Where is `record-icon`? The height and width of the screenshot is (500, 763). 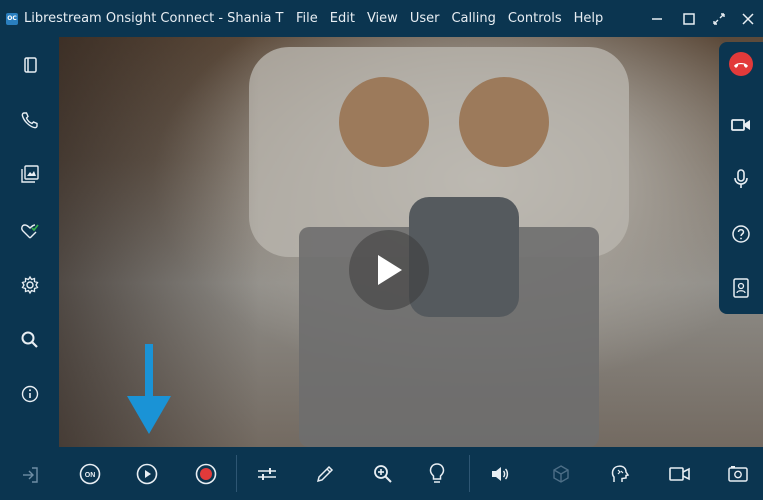 record-icon is located at coordinates (206, 473).